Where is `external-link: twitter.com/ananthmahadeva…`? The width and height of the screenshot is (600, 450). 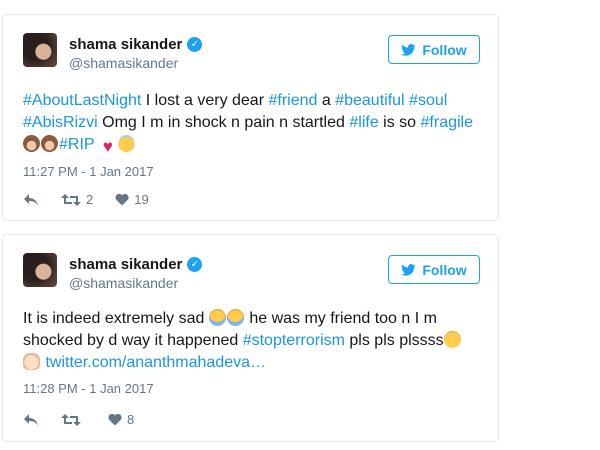
external-link: twitter.com/ananthmahadeva… is located at coordinates (155, 362).